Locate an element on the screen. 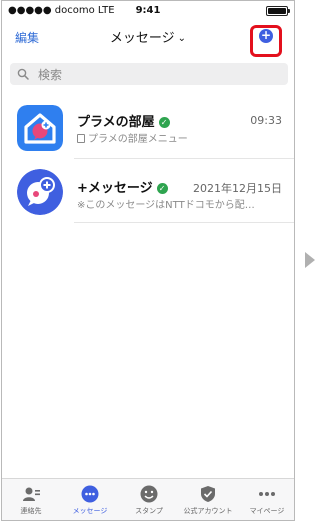 This screenshot has width=320, height=522. chevron-down-icon: ⌄ is located at coordinates (182, 38).